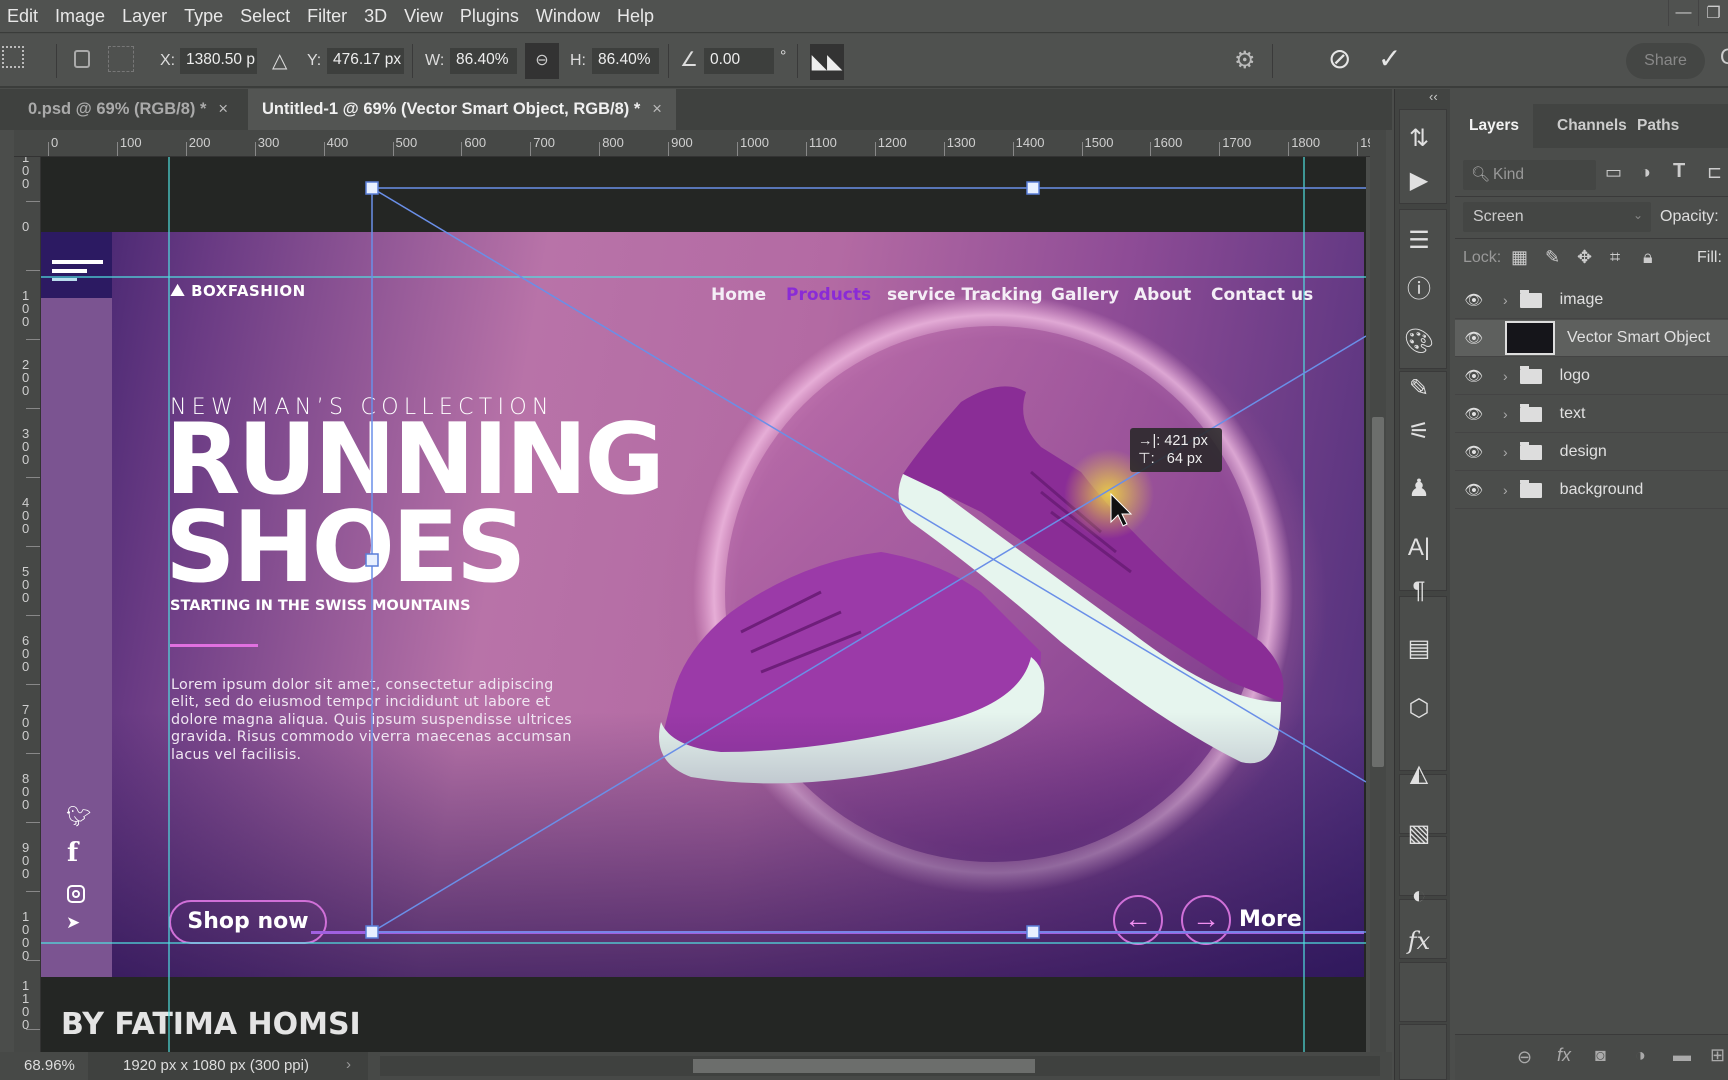 Image resolution: width=1728 pixels, height=1080 pixels. I want to click on paragraph-icon: ¶, so click(1419, 591).